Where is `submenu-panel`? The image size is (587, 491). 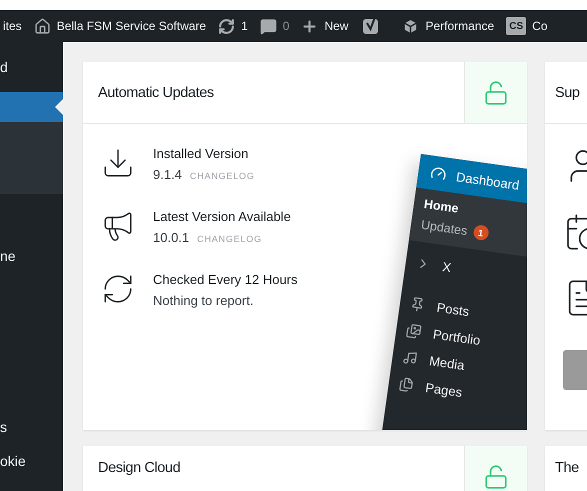
submenu-panel is located at coordinates (31, 158).